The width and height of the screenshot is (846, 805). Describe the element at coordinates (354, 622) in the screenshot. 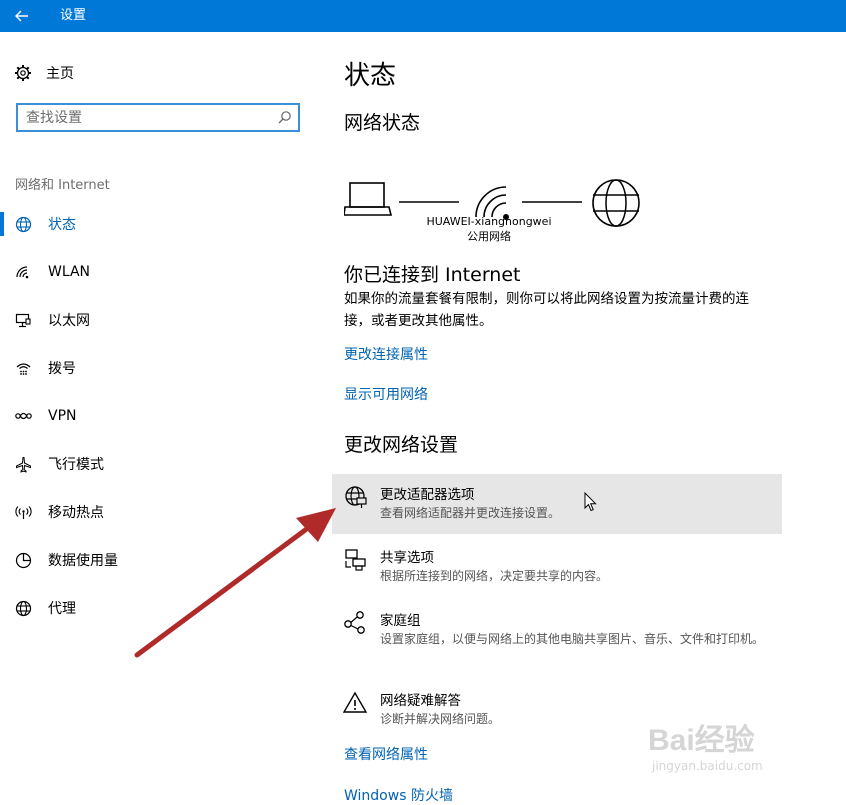

I see `homegroup-icon` at that location.